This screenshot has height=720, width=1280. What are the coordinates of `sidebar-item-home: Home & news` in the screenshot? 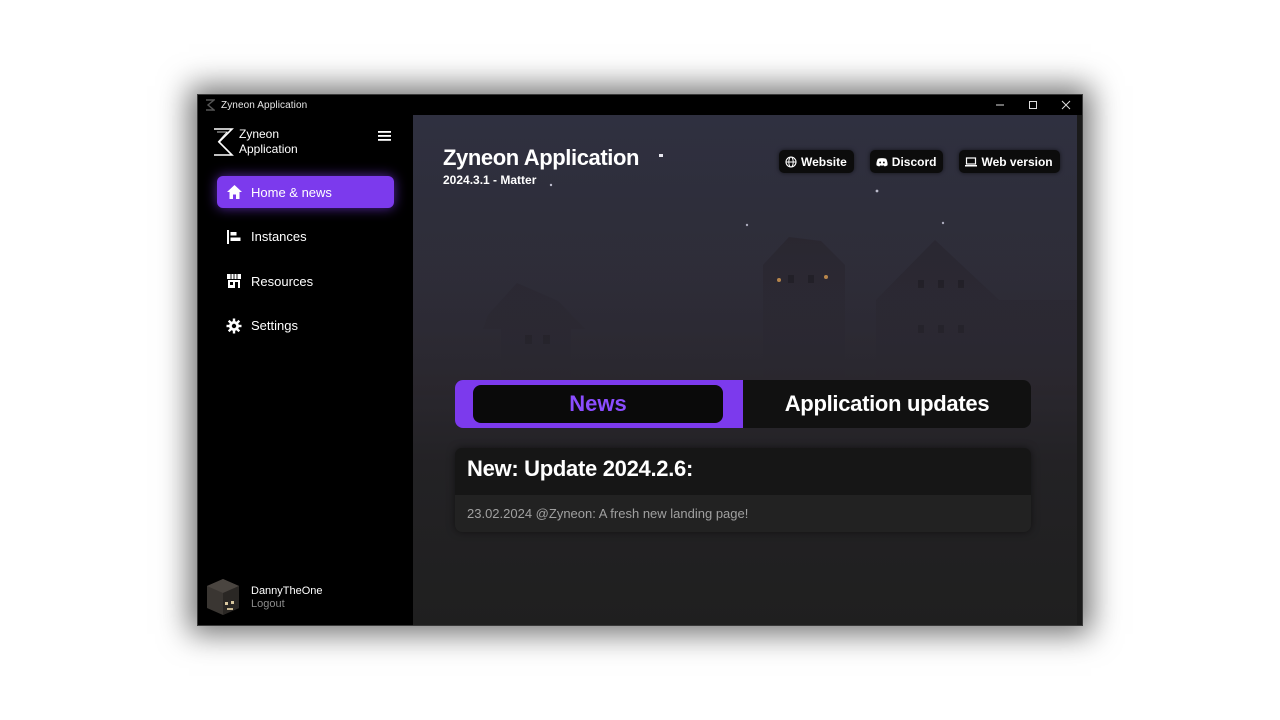 It's located at (305, 192).